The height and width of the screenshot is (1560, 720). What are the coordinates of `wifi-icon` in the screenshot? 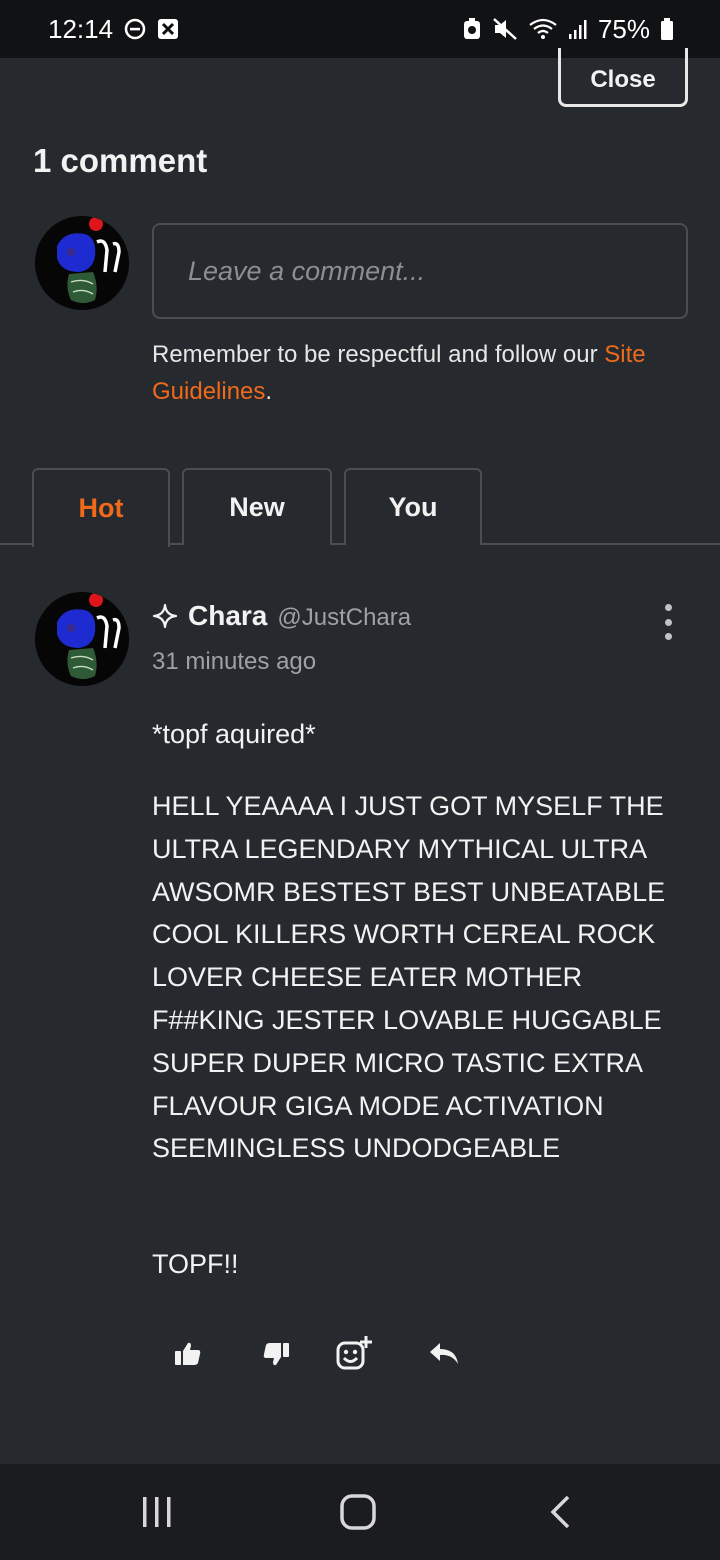 It's located at (543, 29).